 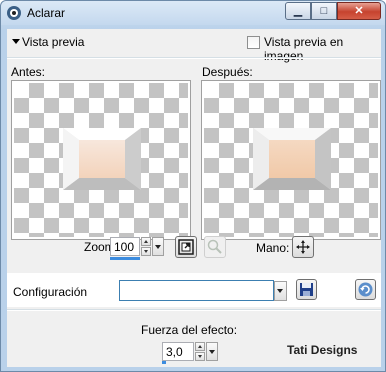 I want to click on pan-button, so click(x=303, y=247).